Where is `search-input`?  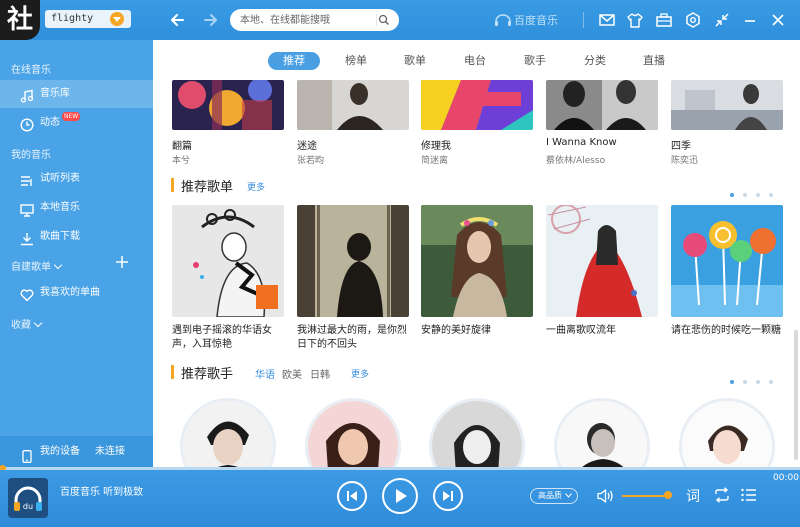
search-input is located at coordinates (305, 20).